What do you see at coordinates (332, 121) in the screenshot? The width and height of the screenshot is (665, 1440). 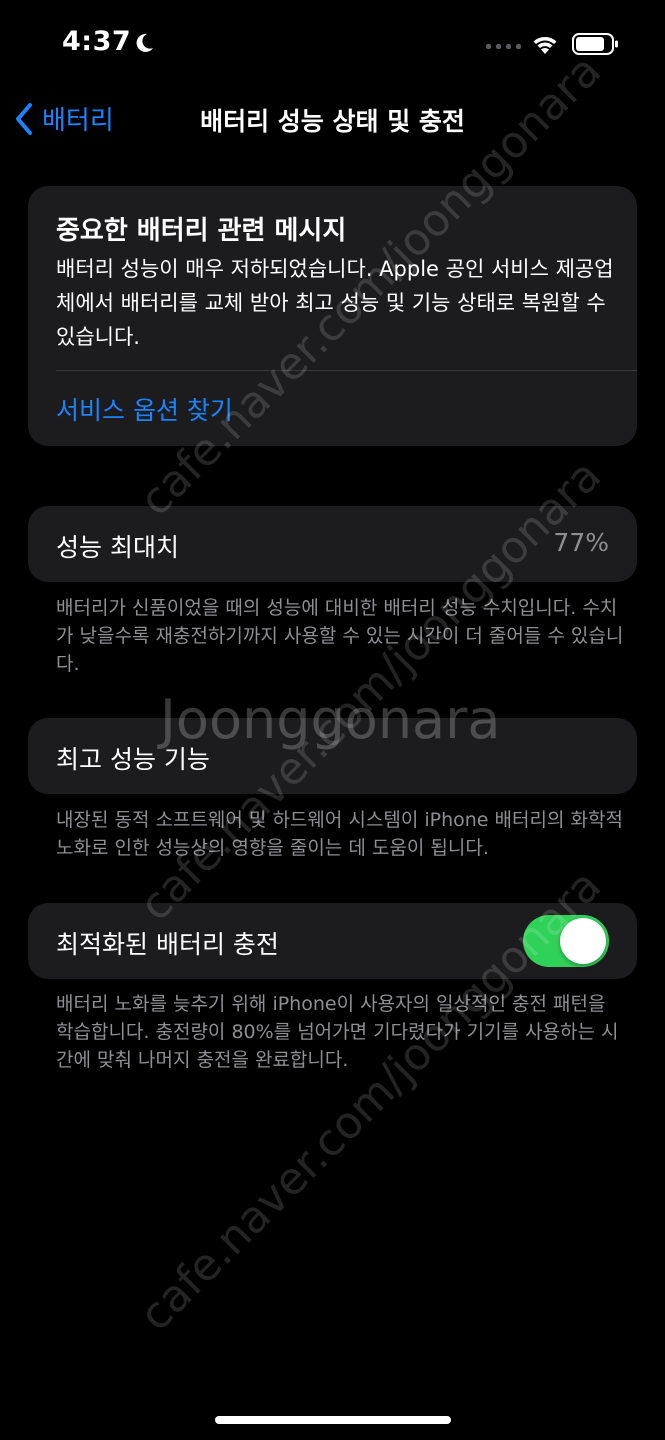 I see `page-title: 배터리 성능 상태 및 충전` at bounding box center [332, 121].